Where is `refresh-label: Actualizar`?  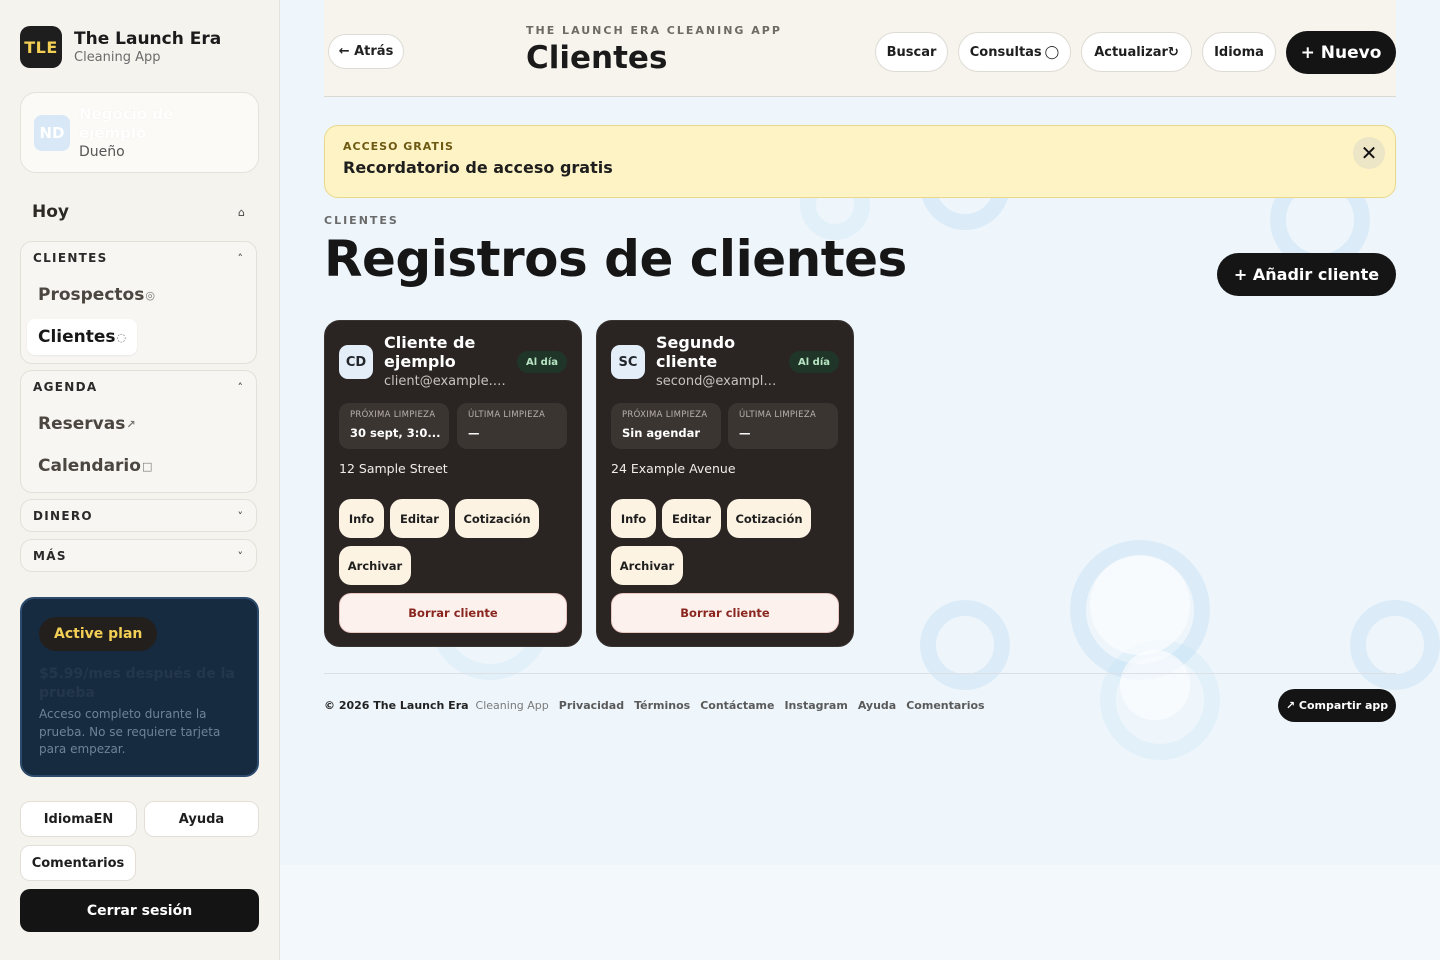 refresh-label: Actualizar is located at coordinates (1131, 52).